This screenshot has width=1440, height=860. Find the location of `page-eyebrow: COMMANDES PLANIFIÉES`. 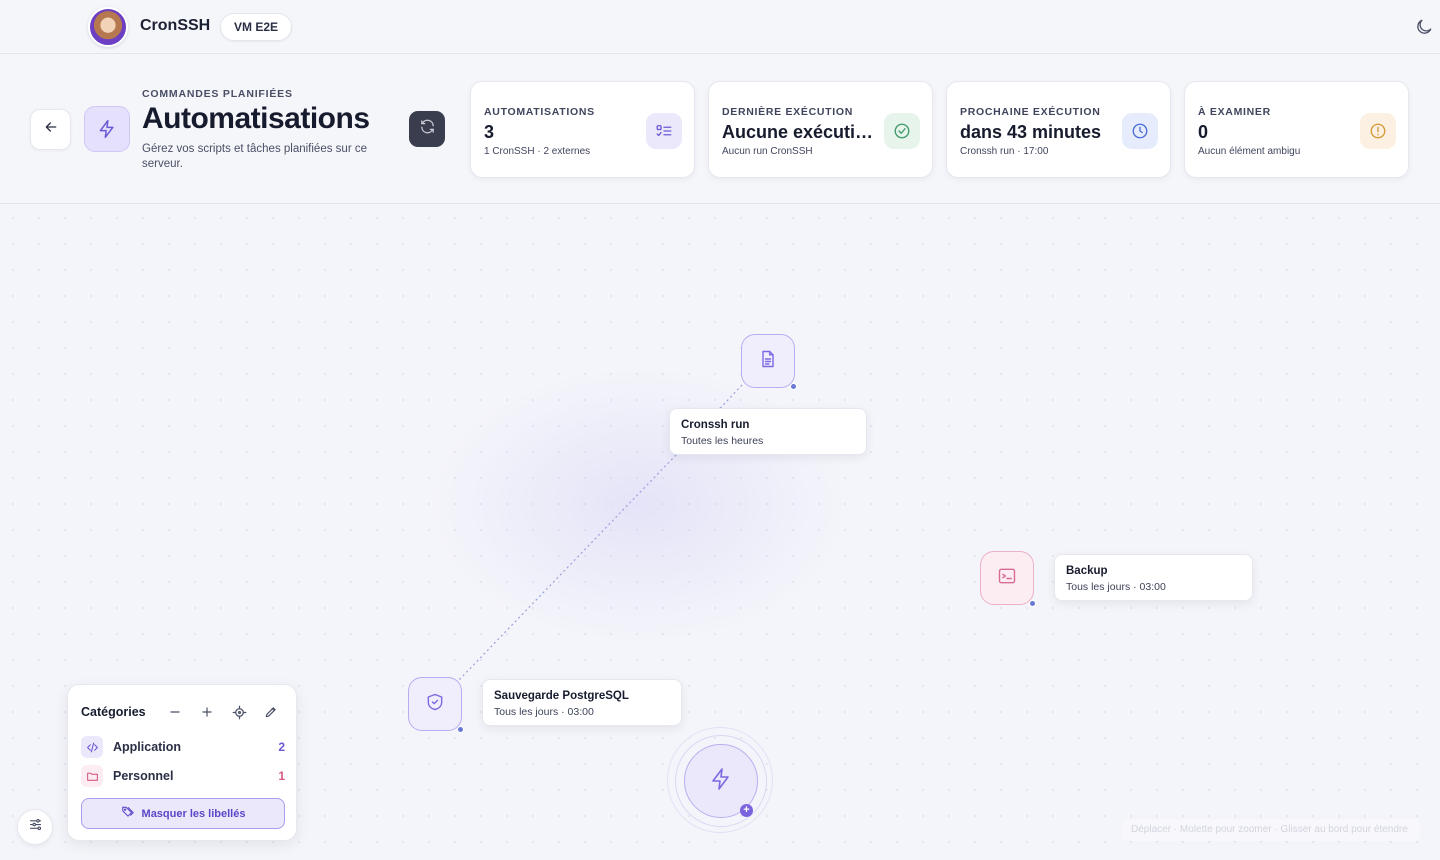

page-eyebrow: COMMANDES PLANIFIÉES is located at coordinates (217, 94).